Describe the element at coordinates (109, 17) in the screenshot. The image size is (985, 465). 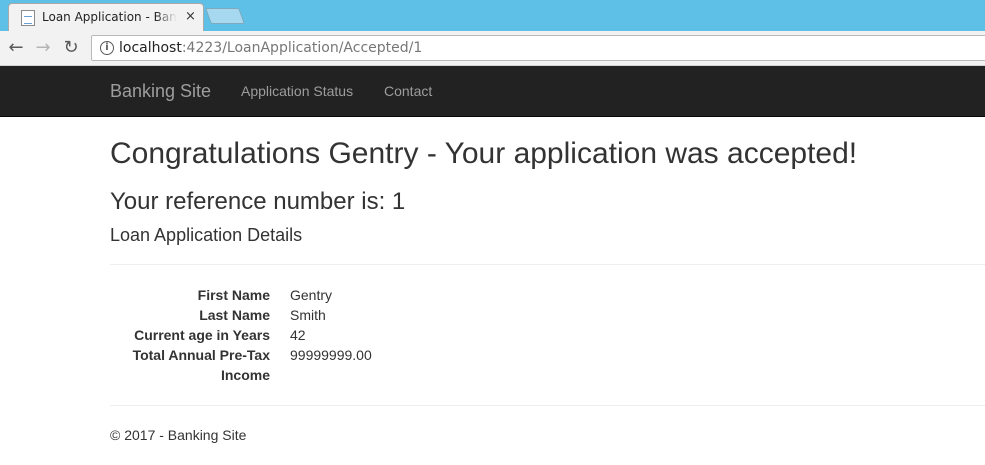
I see `tab-title: Loan Application - Banking Site` at that location.